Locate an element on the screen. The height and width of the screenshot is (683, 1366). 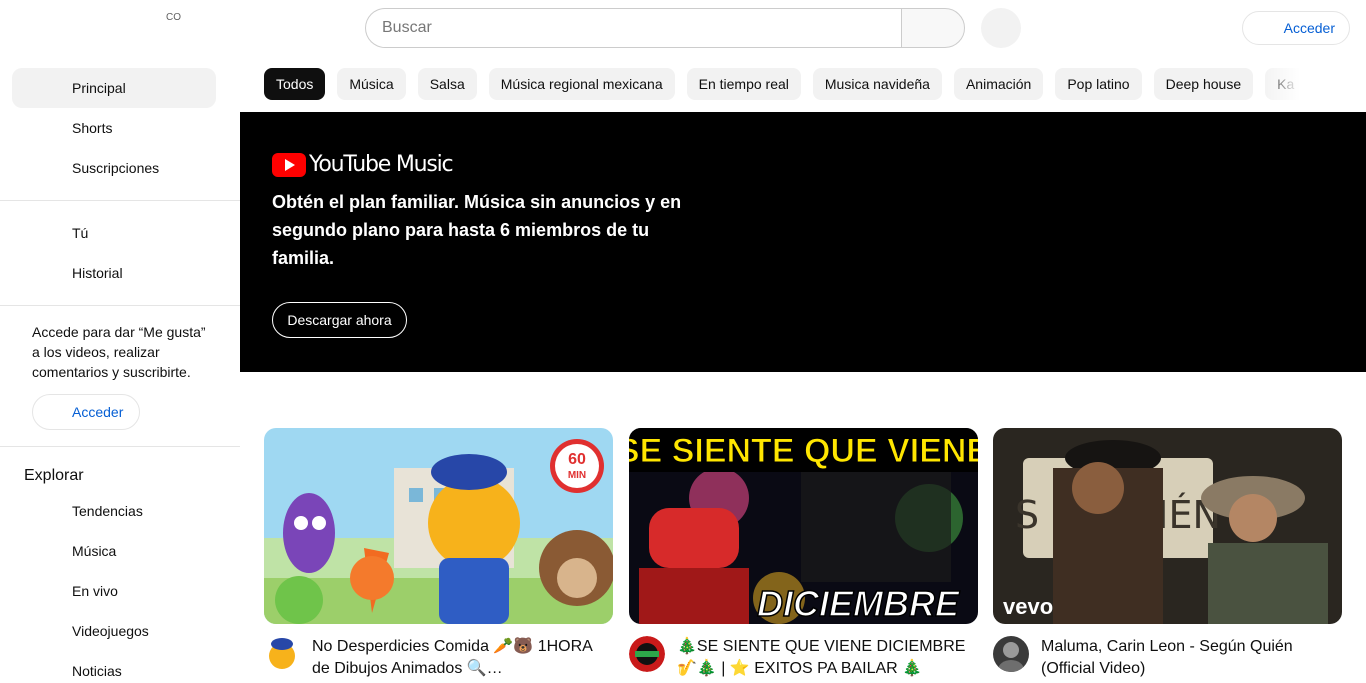
sidebar-item-noticias: Noticias is located at coordinates (114, 667).